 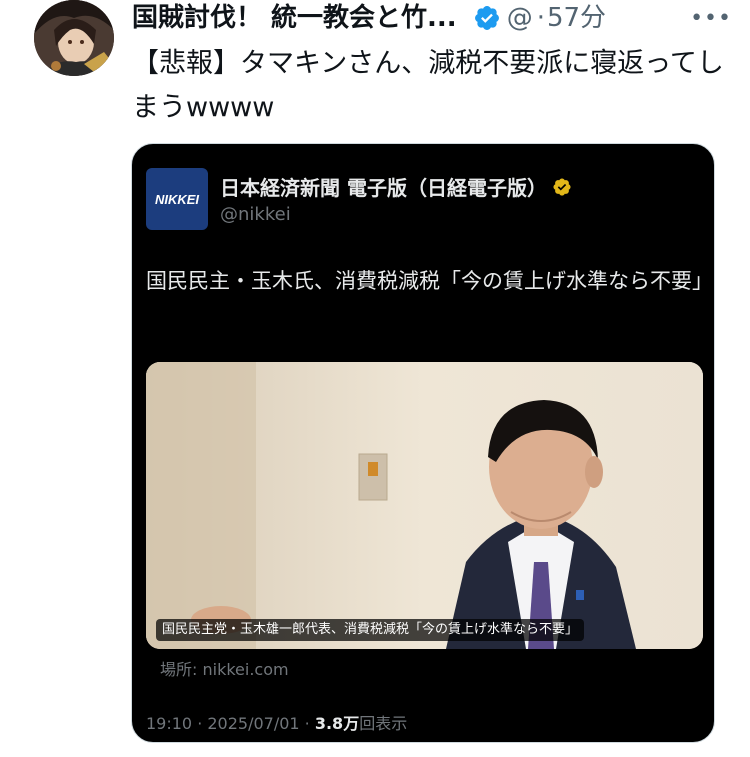 I want to click on gold-verified-badge-icon, so click(x=562, y=187).